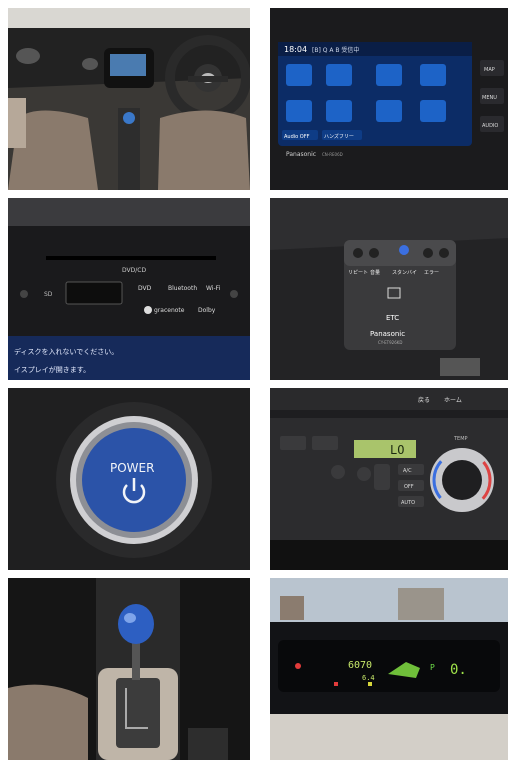  I want to click on odometer: 6070, so click(360, 665).